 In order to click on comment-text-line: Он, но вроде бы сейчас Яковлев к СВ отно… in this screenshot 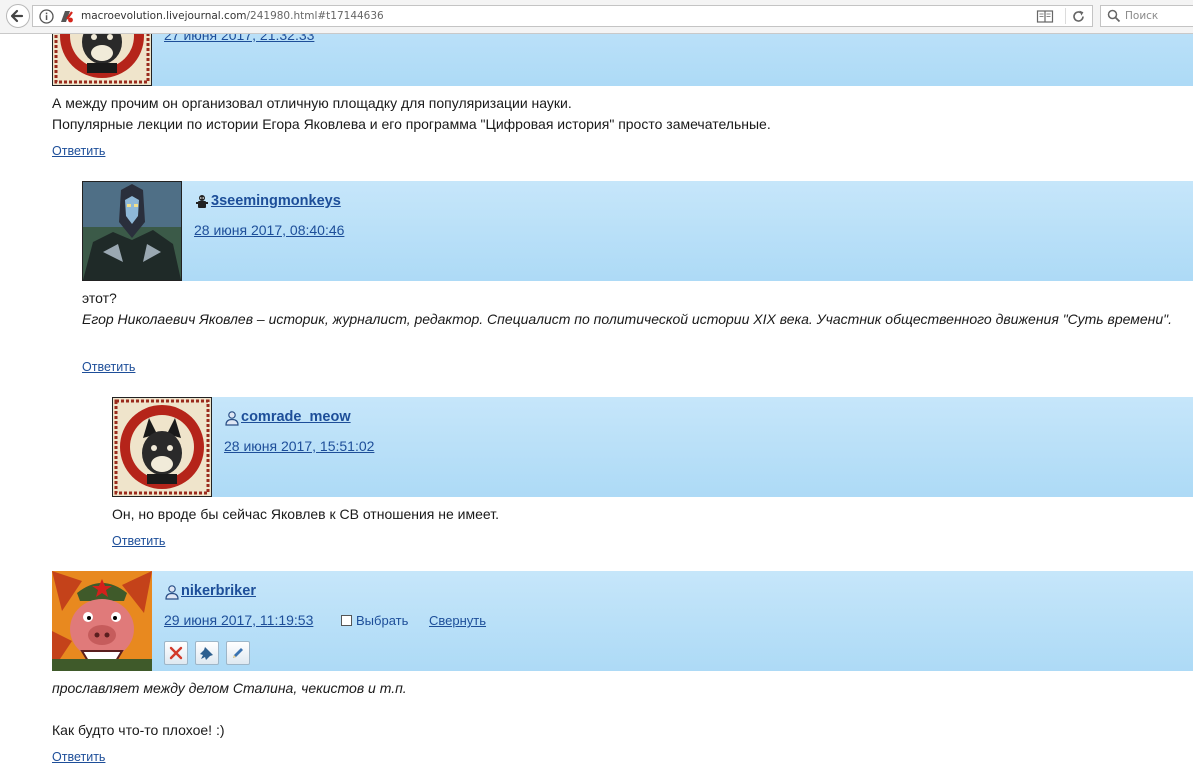, I will do `click(305, 514)`.